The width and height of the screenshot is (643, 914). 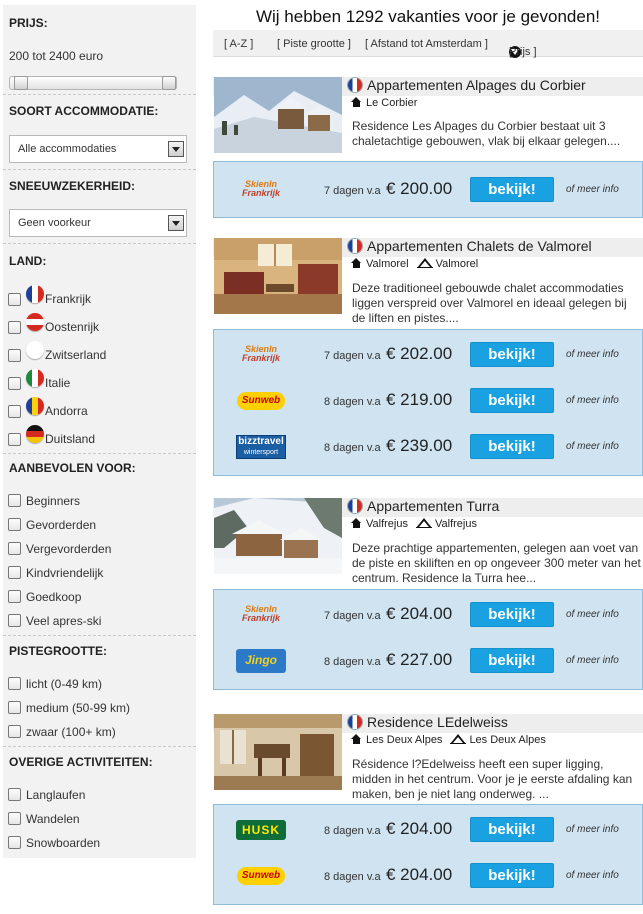 What do you see at coordinates (54, 621) in the screenshot?
I see `recommended-option: Veel apres-ski` at bounding box center [54, 621].